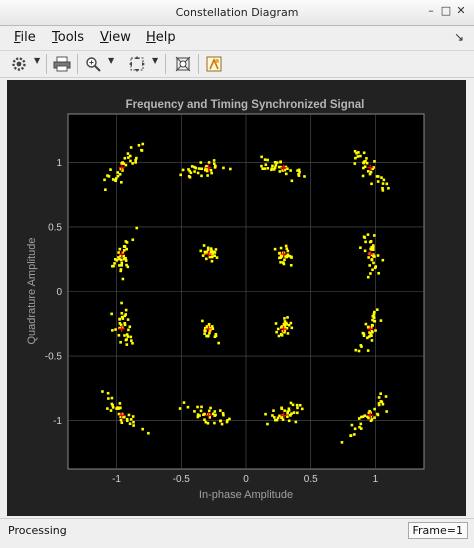  Describe the element at coordinates (446, 11) in the screenshot. I see `maximize-icon: □` at that location.